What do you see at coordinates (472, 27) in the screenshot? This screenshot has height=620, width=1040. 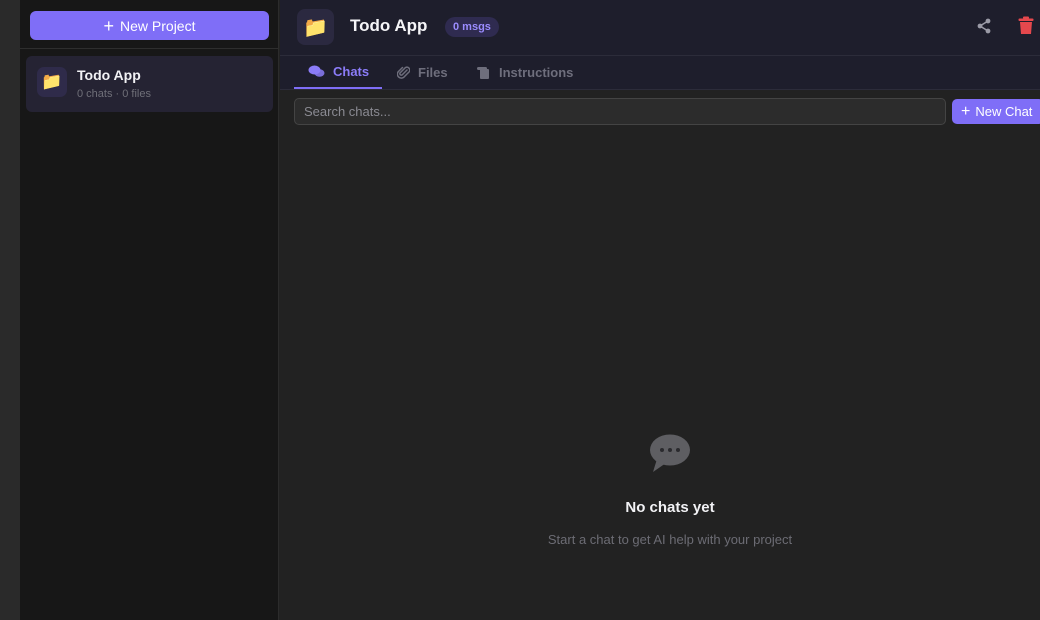 I see `message-count-badge: 0 msgs` at bounding box center [472, 27].